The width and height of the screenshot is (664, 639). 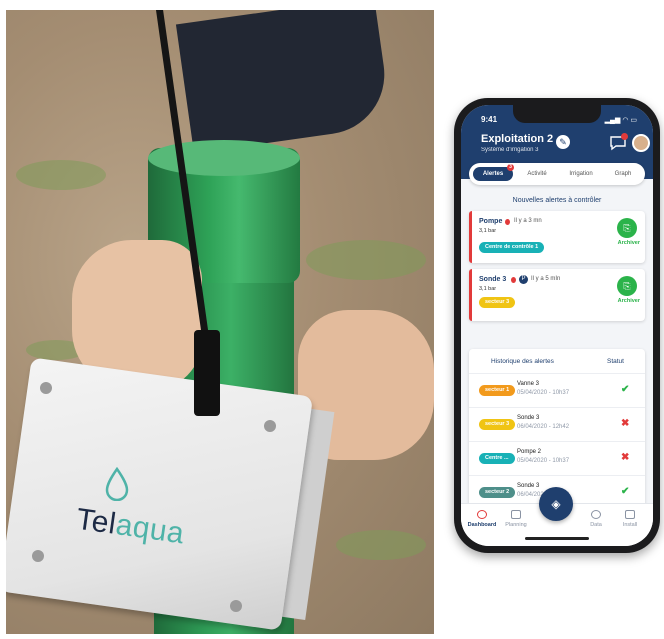 What do you see at coordinates (489, 119) in the screenshot?
I see `status-time: 9:41` at bounding box center [489, 119].